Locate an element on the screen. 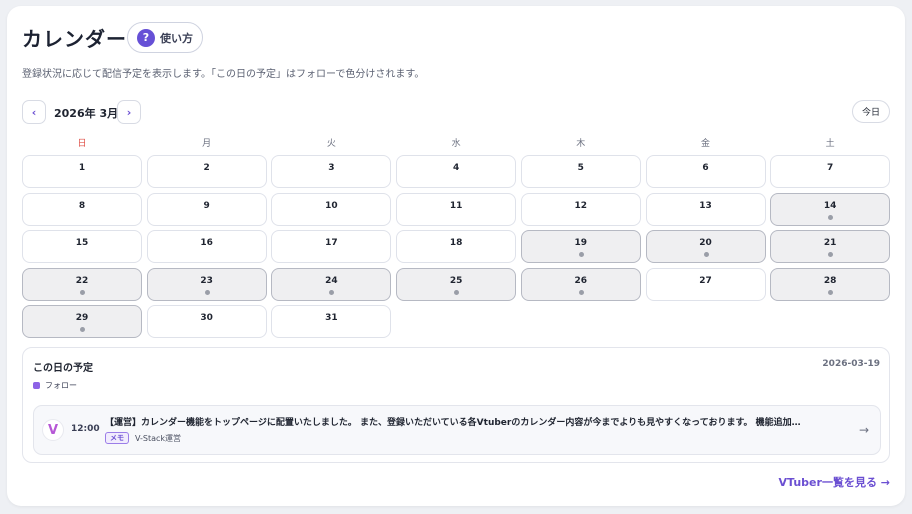  day-number: 21 is located at coordinates (830, 243).